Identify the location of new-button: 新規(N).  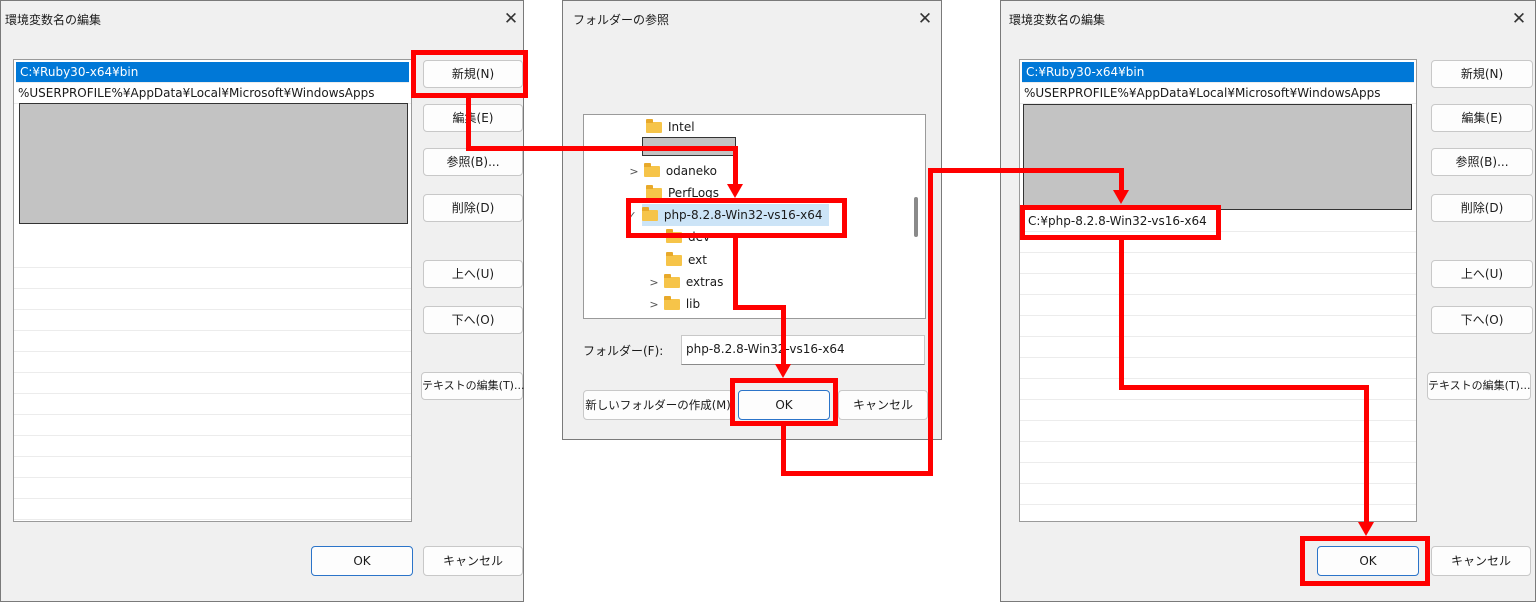
(1482, 74).